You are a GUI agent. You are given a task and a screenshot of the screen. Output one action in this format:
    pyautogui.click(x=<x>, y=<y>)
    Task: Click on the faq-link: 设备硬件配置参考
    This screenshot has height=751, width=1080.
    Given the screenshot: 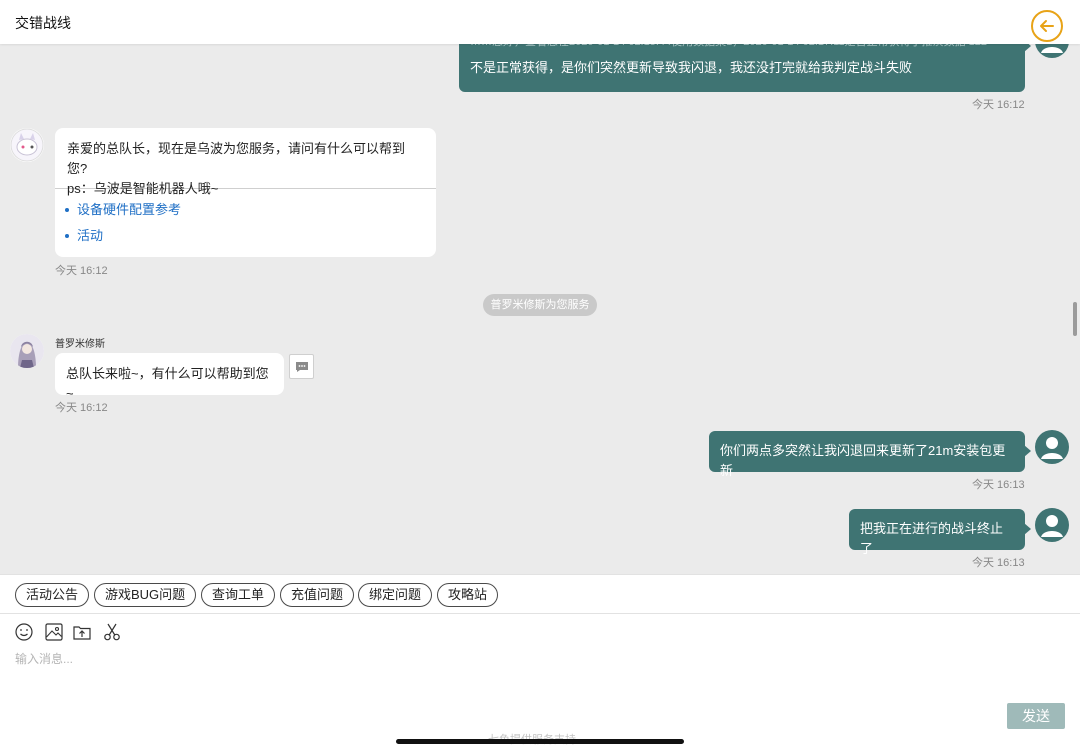 What is the action you would take?
    pyautogui.click(x=245, y=210)
    